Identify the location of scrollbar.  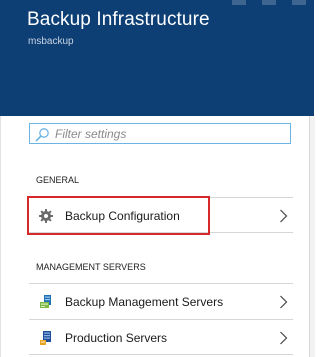
(312, 236).